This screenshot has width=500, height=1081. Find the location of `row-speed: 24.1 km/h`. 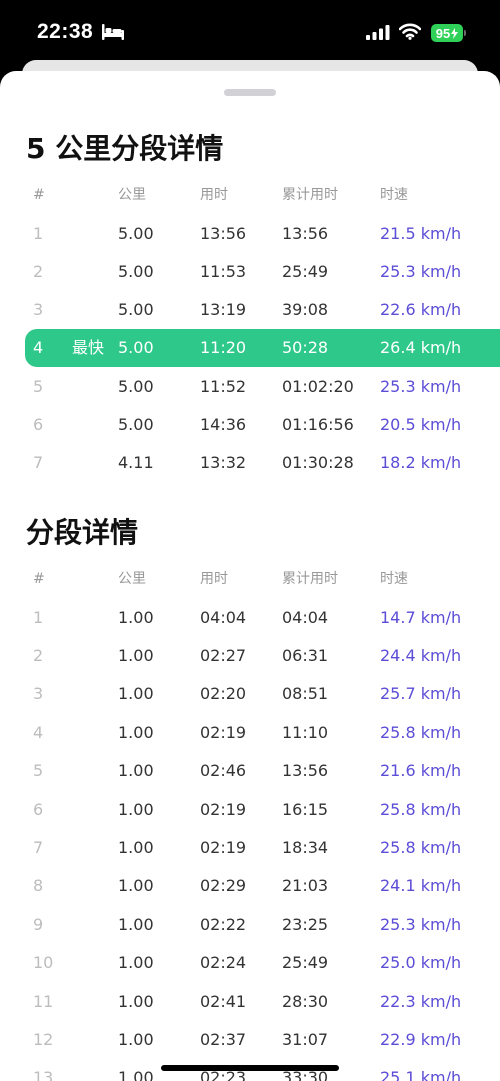

row-speed: 24.1 km/h is located at coordinates (421, 885).